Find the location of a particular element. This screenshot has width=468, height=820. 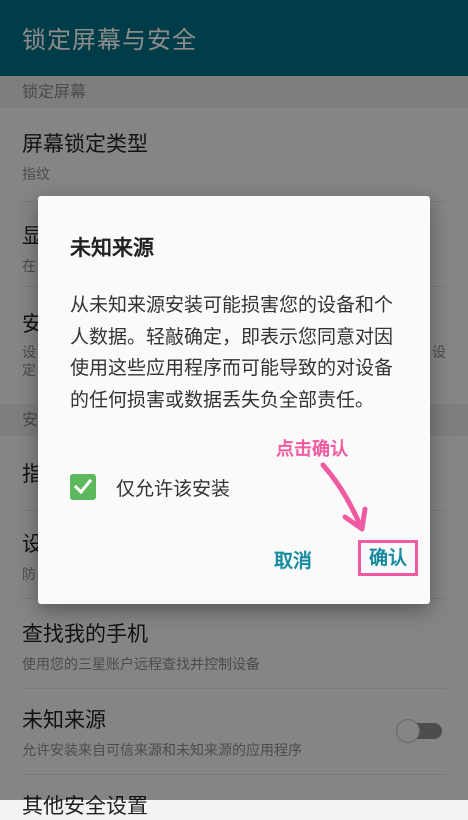

annotation-arrow-icon is located at coordinates (344, 497).